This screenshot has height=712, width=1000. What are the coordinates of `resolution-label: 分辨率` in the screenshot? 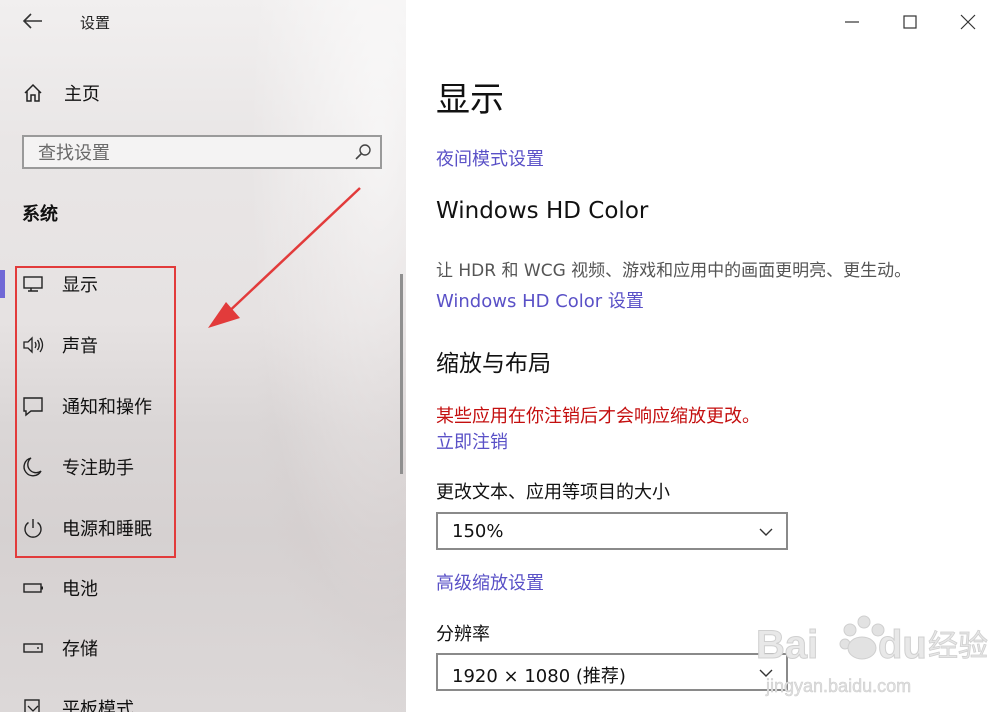 It's located at (463, 634).